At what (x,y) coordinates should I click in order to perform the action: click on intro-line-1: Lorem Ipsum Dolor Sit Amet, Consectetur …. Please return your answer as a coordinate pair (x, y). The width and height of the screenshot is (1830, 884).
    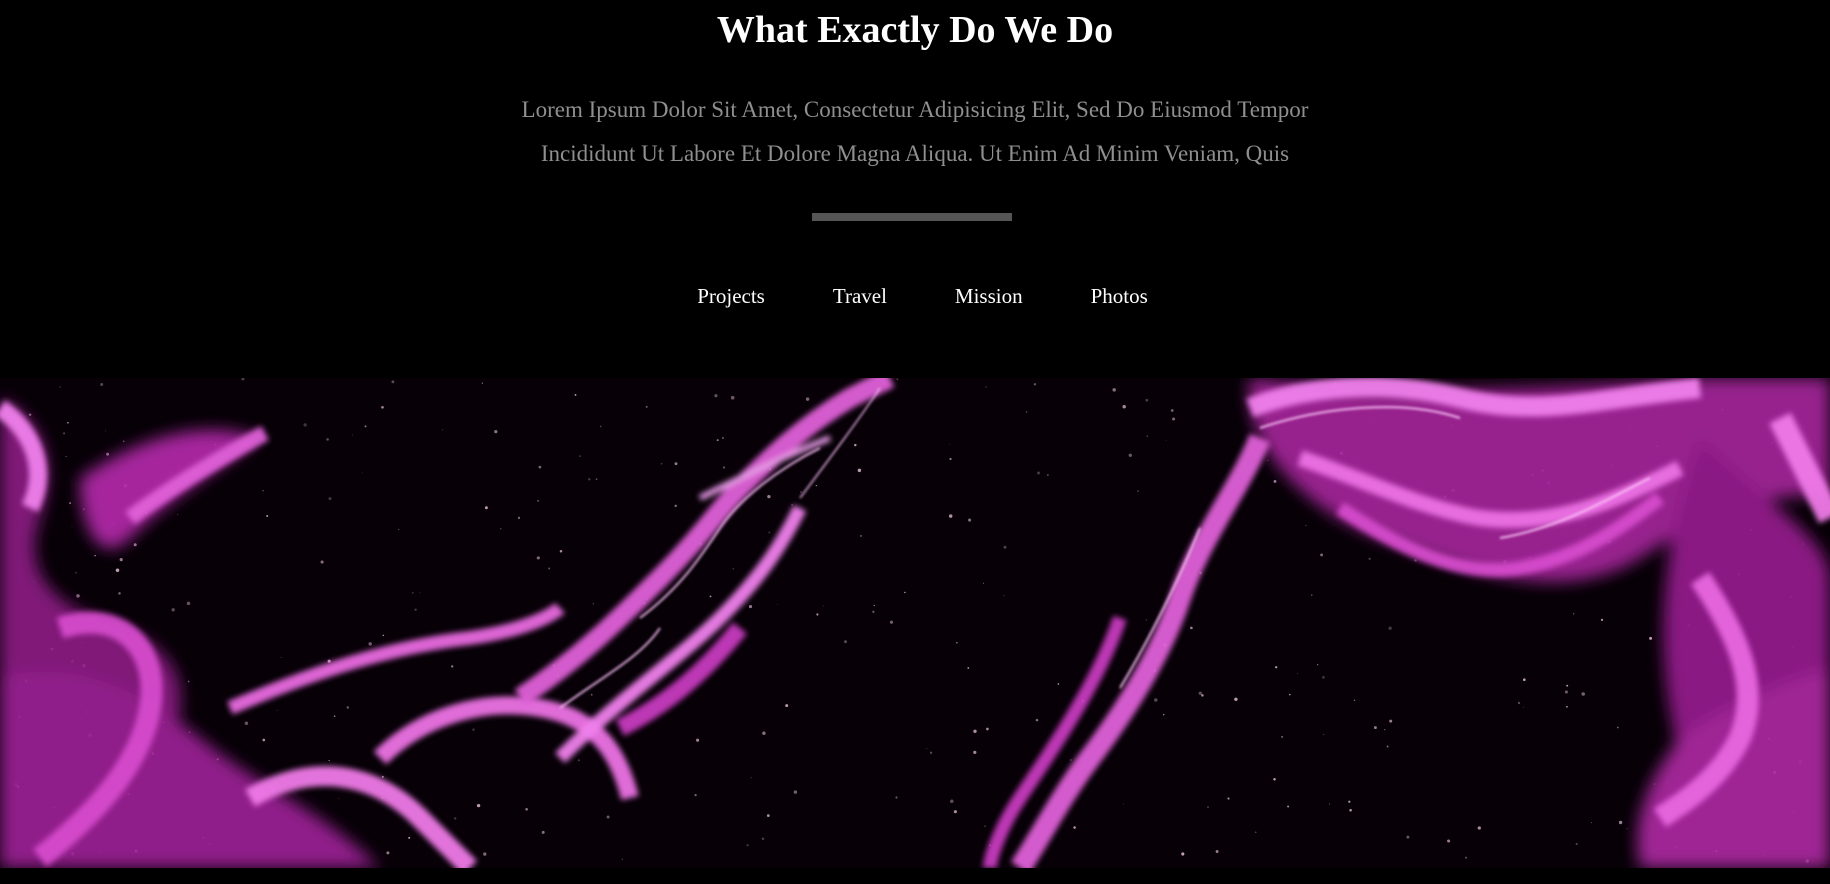
    Looking at the image, I should click on (915, 109).